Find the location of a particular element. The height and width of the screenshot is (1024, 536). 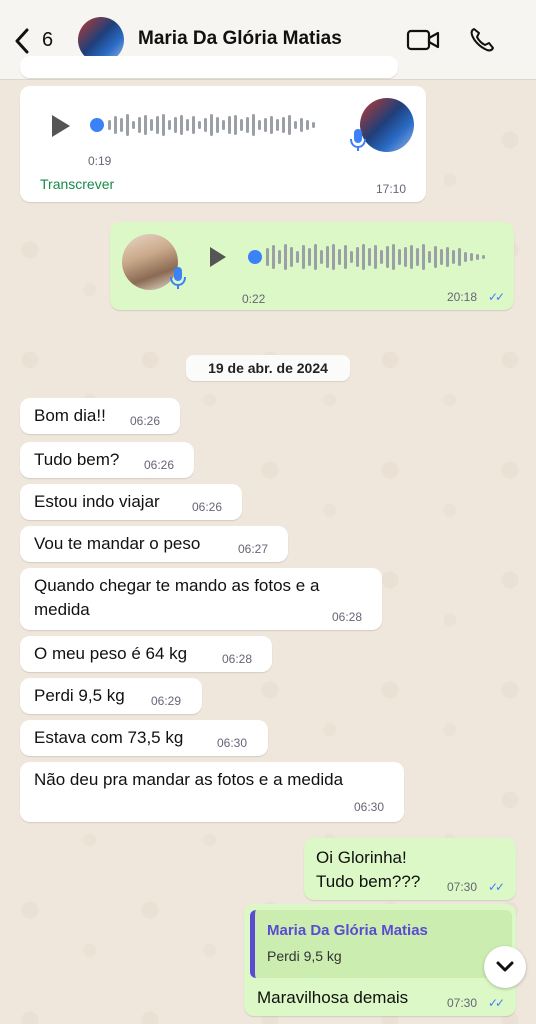

incoming-message: Estava com 73,5 kg 06:30 is located at coordinates (144, 738).